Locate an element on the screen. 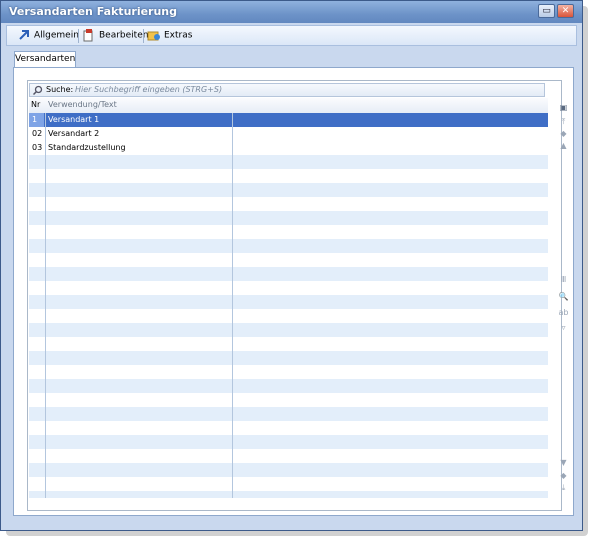 The width and height of the screenshot is (590, 538). restore-button: ▭ is located at coordinates (546, 11).